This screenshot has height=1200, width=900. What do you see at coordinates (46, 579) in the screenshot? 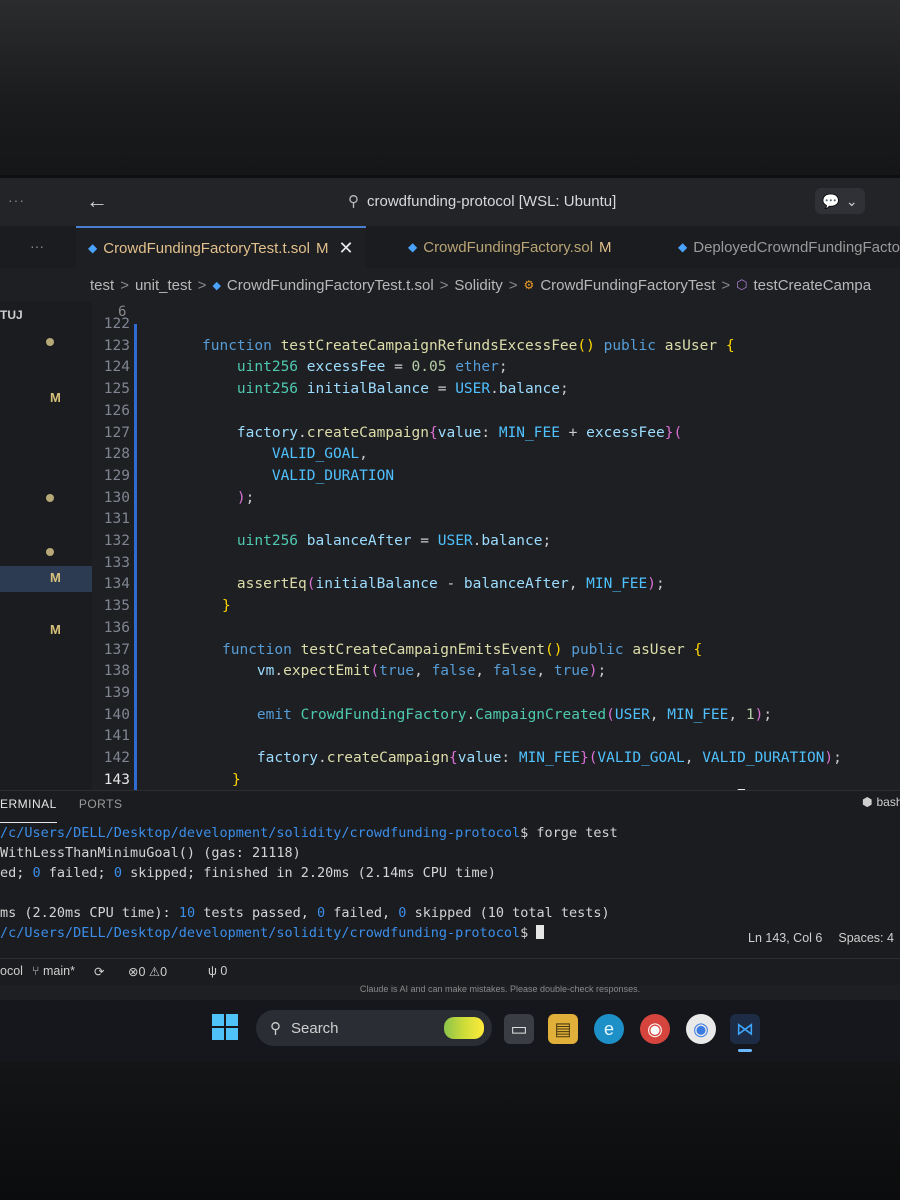
I see `explorer-file-item-selected: M` at bounding box center [46, 579].